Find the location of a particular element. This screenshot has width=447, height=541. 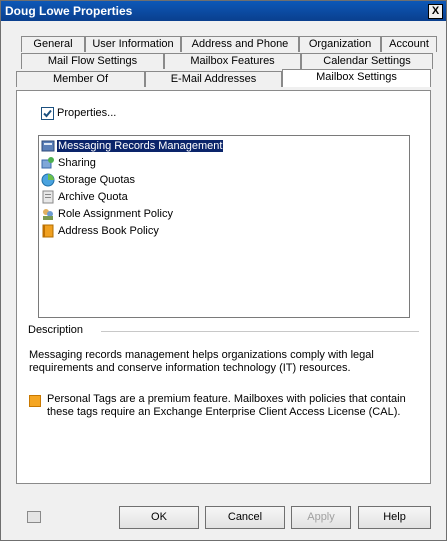

close-icon: X is located at coordinates (435, 11).